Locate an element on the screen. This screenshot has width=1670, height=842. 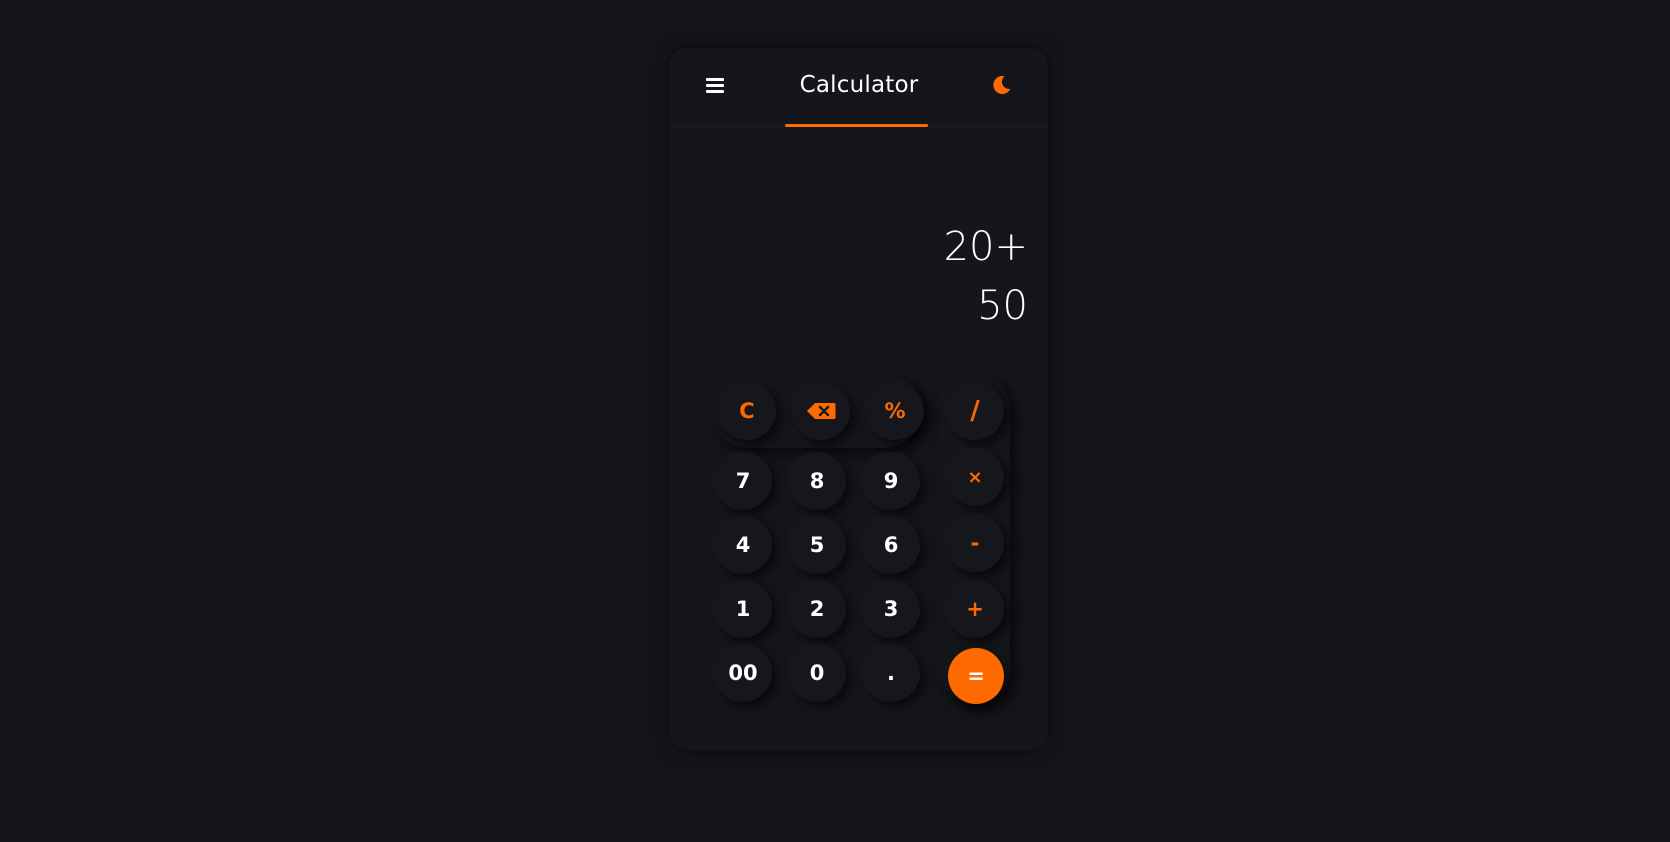
backspace-button is located at coordinates (821, 411).